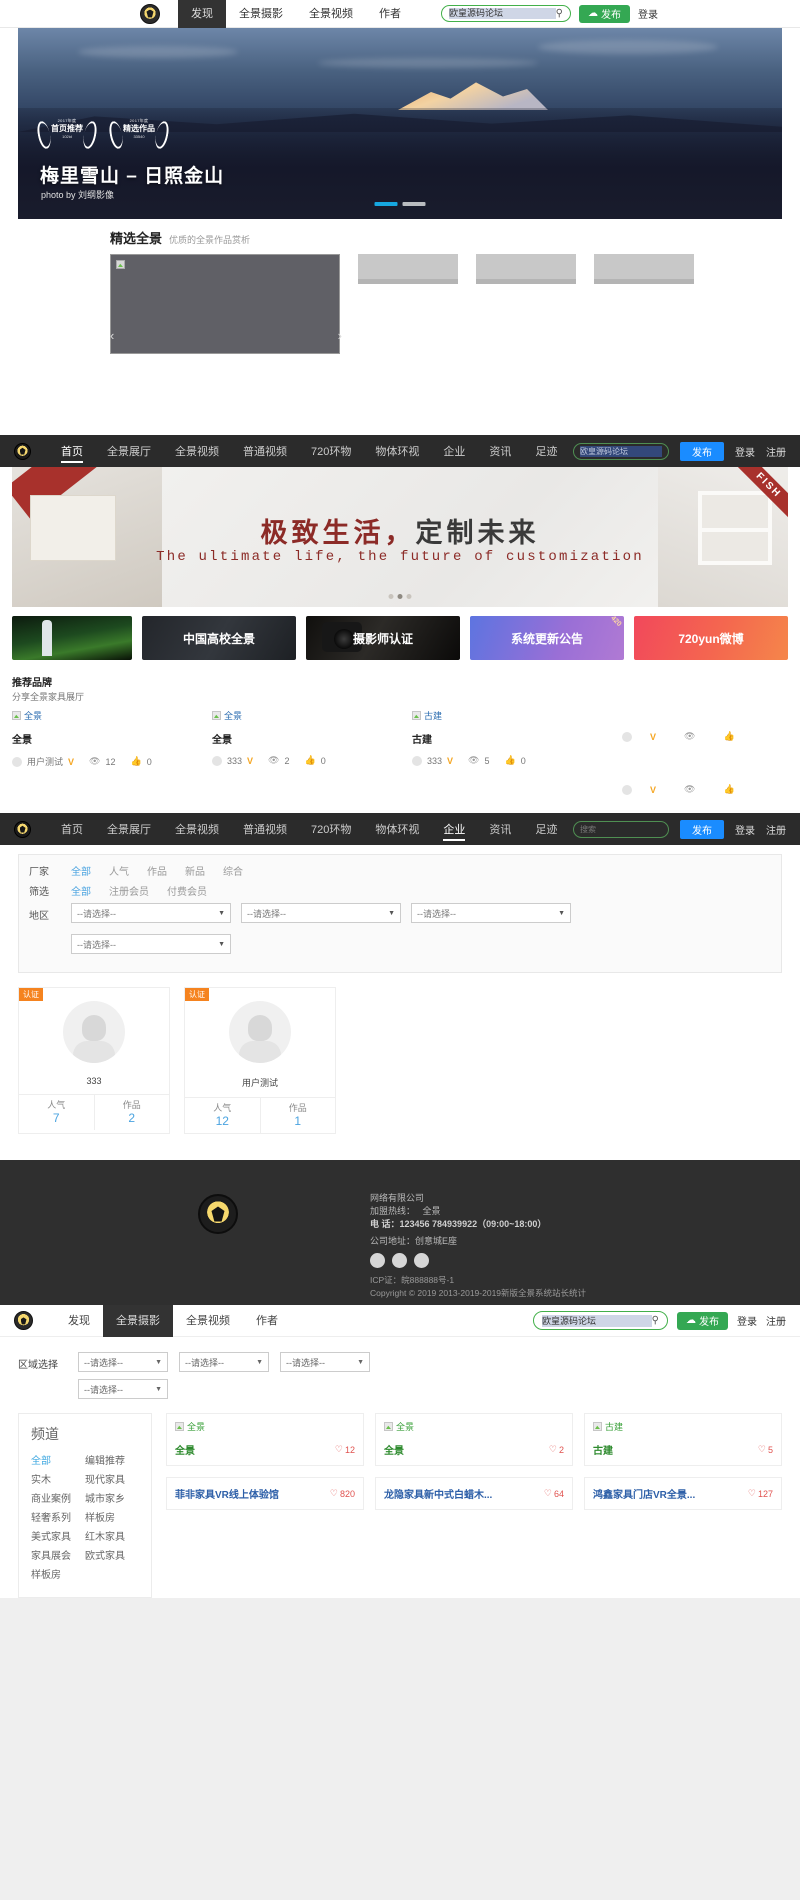 Image resolution: width=800 pixels, height=1900 pixels. Describe the element at coordinates (321, 913) in the screenshot. I see `region-select-2: --请选择-- ▼` at that location.